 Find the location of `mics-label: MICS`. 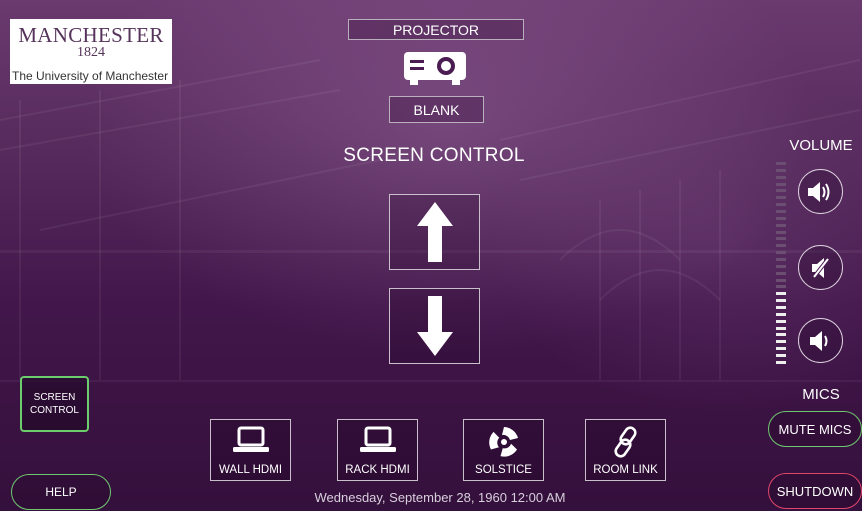

mics-label: MICS is located at coordinates (821, 394).